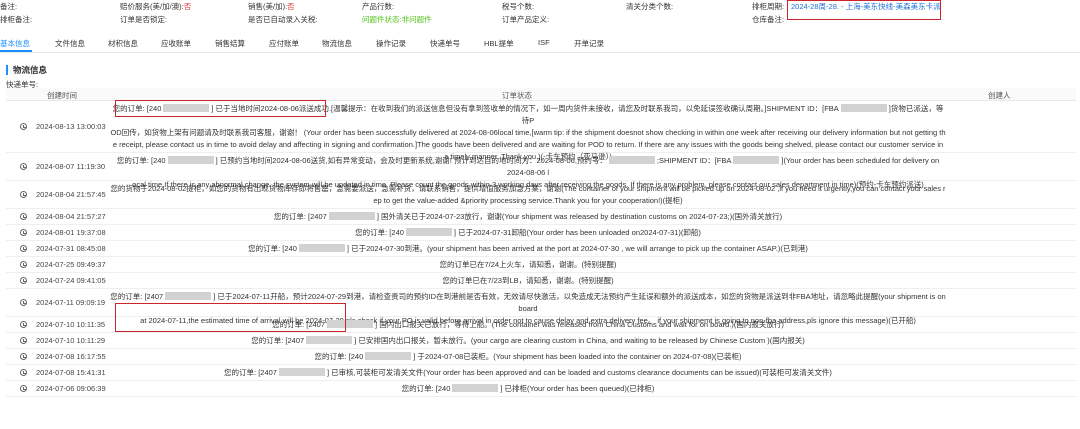 Image resolution: width=1080 pixels, height=429 pixels. Describe the element at coordinates (15, 43) in the screenshot. I see `tab-basic-info: 基本信息` at that location.